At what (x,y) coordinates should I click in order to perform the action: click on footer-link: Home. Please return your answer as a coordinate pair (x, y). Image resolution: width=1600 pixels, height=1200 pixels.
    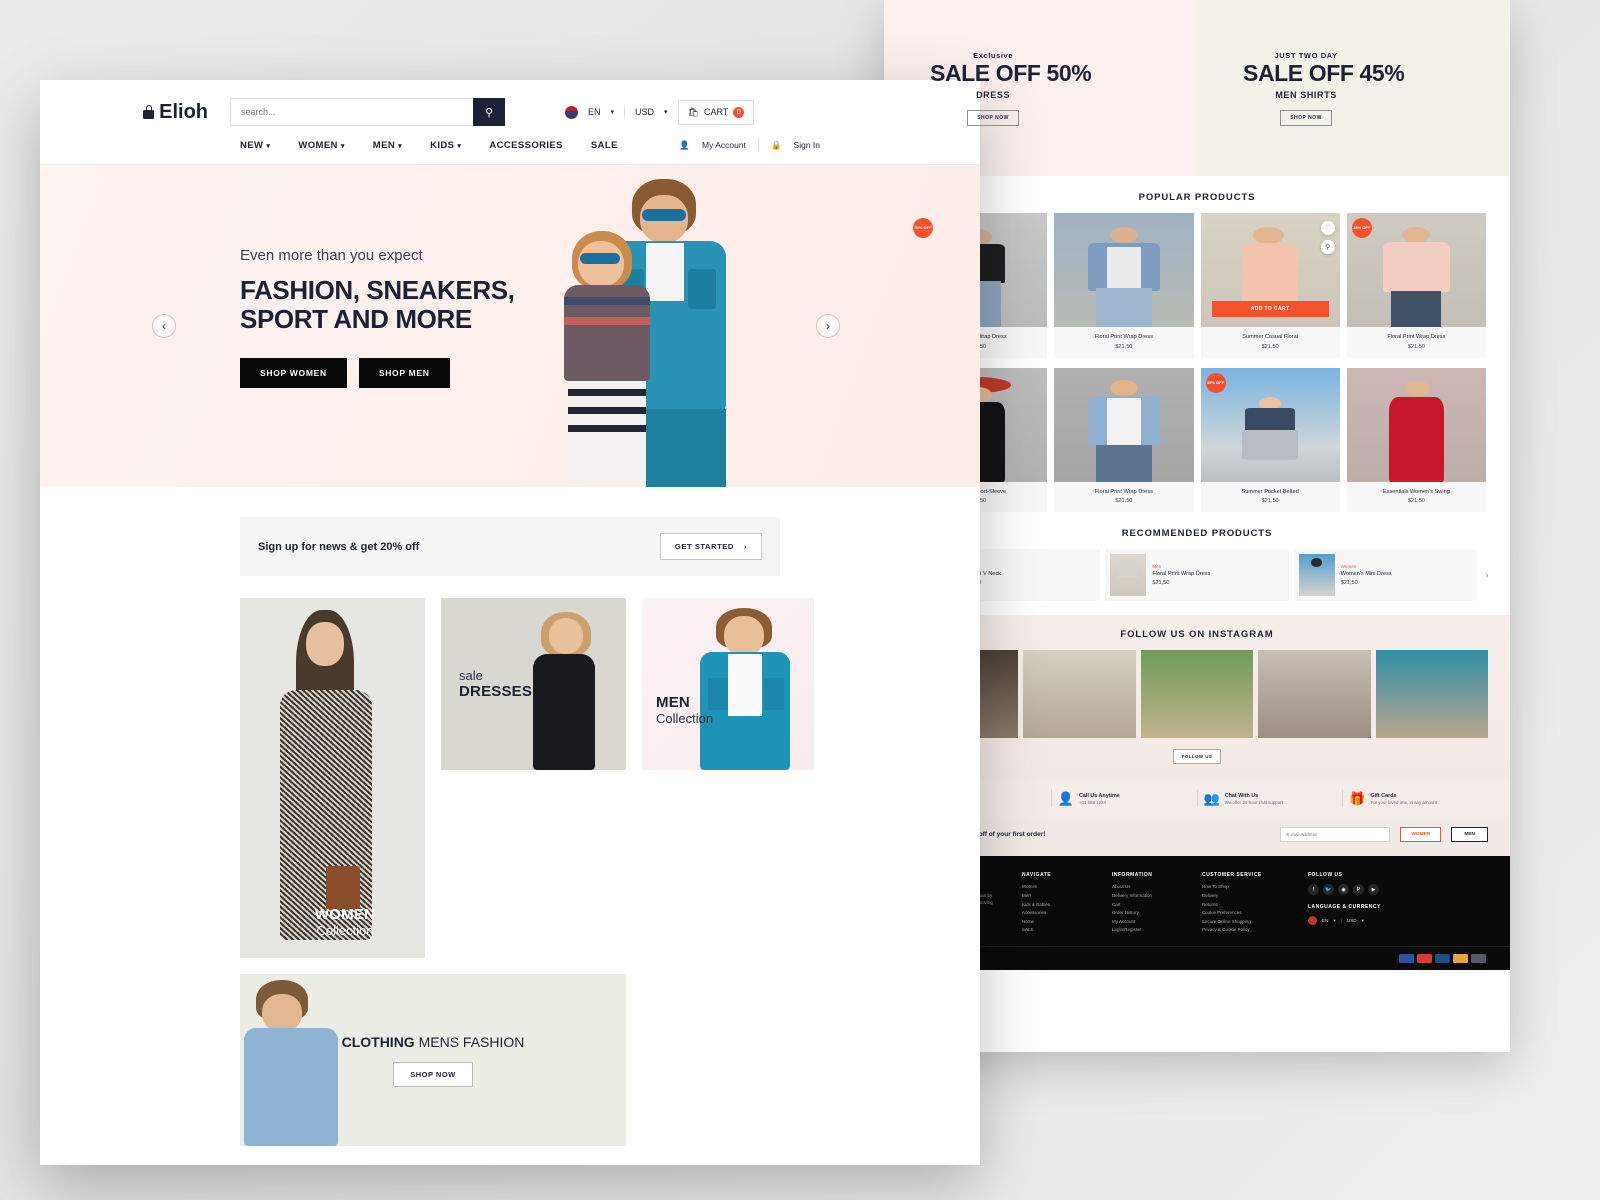
    Looking at the image, I should click on (1060, 921).